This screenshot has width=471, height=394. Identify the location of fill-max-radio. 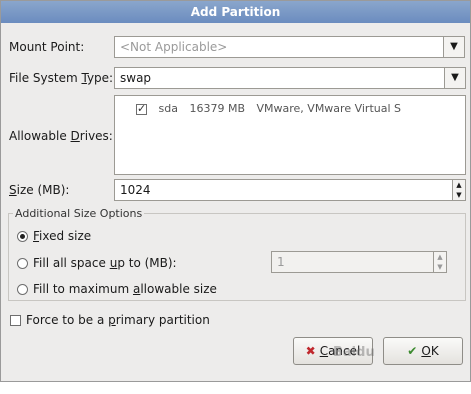
(22, 289).